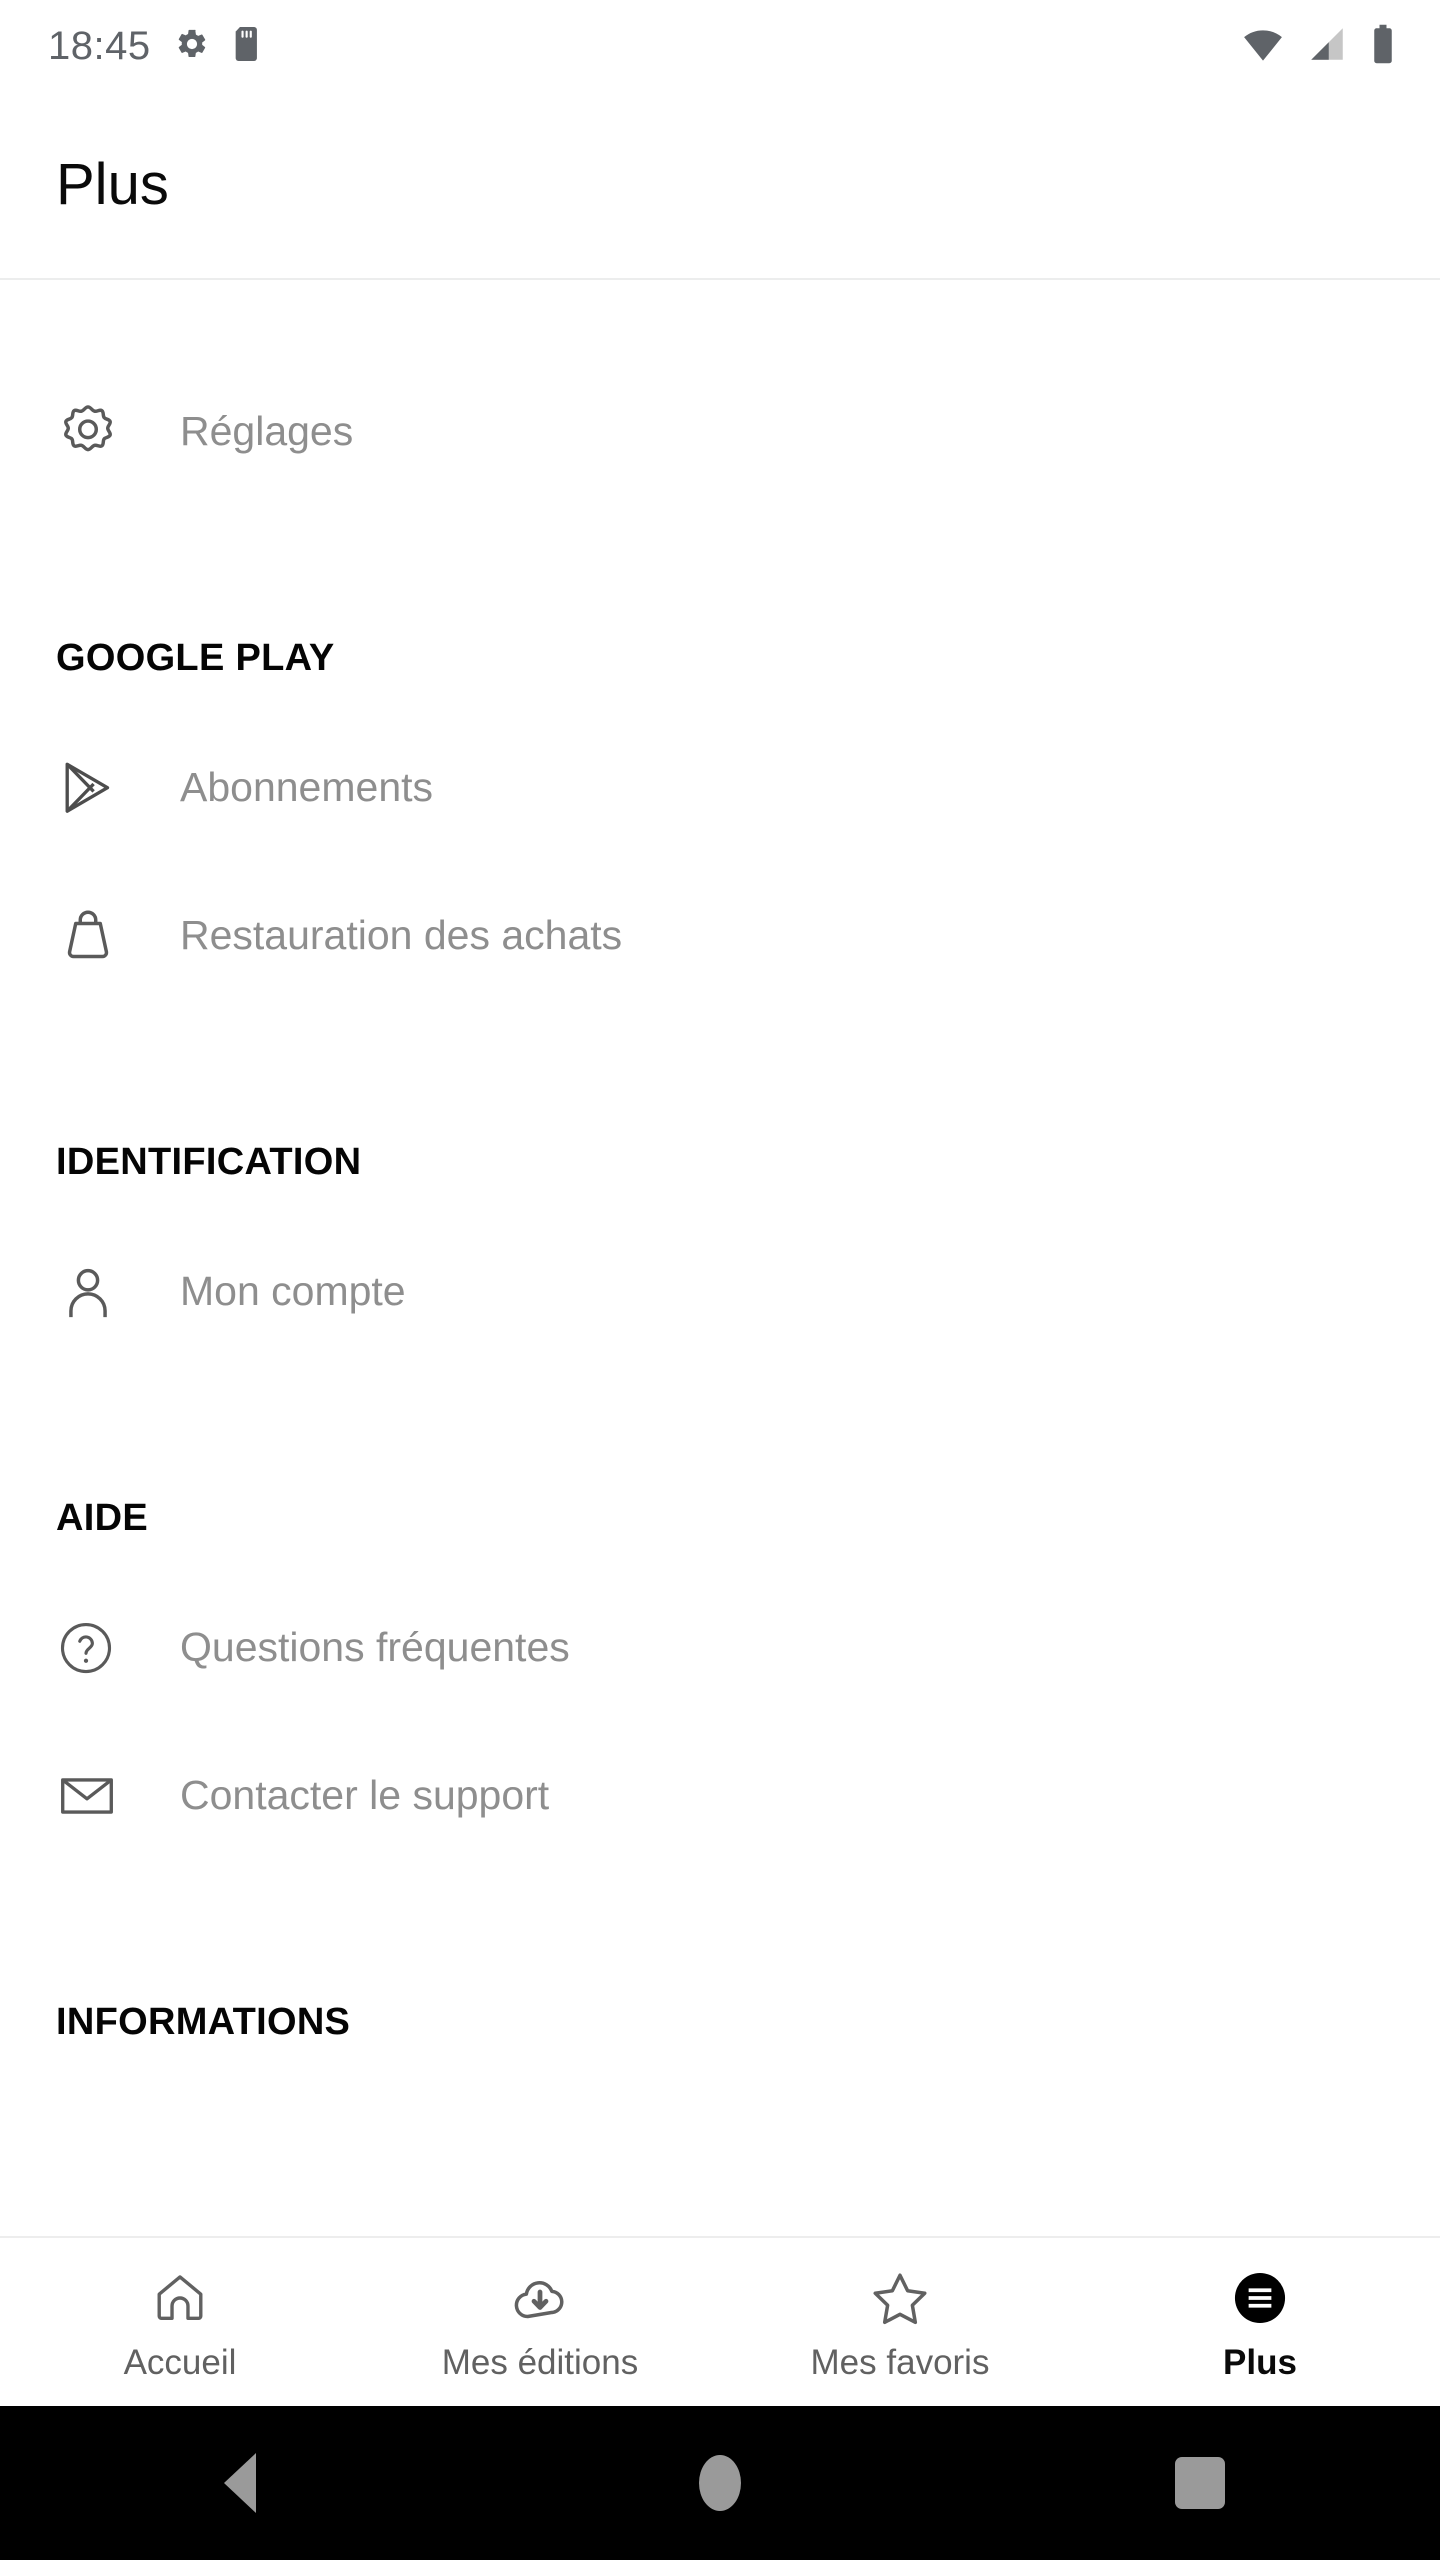 The image size is (1440, 2560). I want to click on section-header-identification: IDENTIFICATION, so click(209, 1162).